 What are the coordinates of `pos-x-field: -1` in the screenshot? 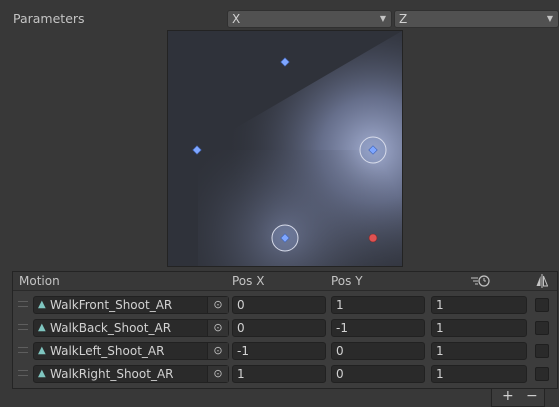 It's located at (279, 351).